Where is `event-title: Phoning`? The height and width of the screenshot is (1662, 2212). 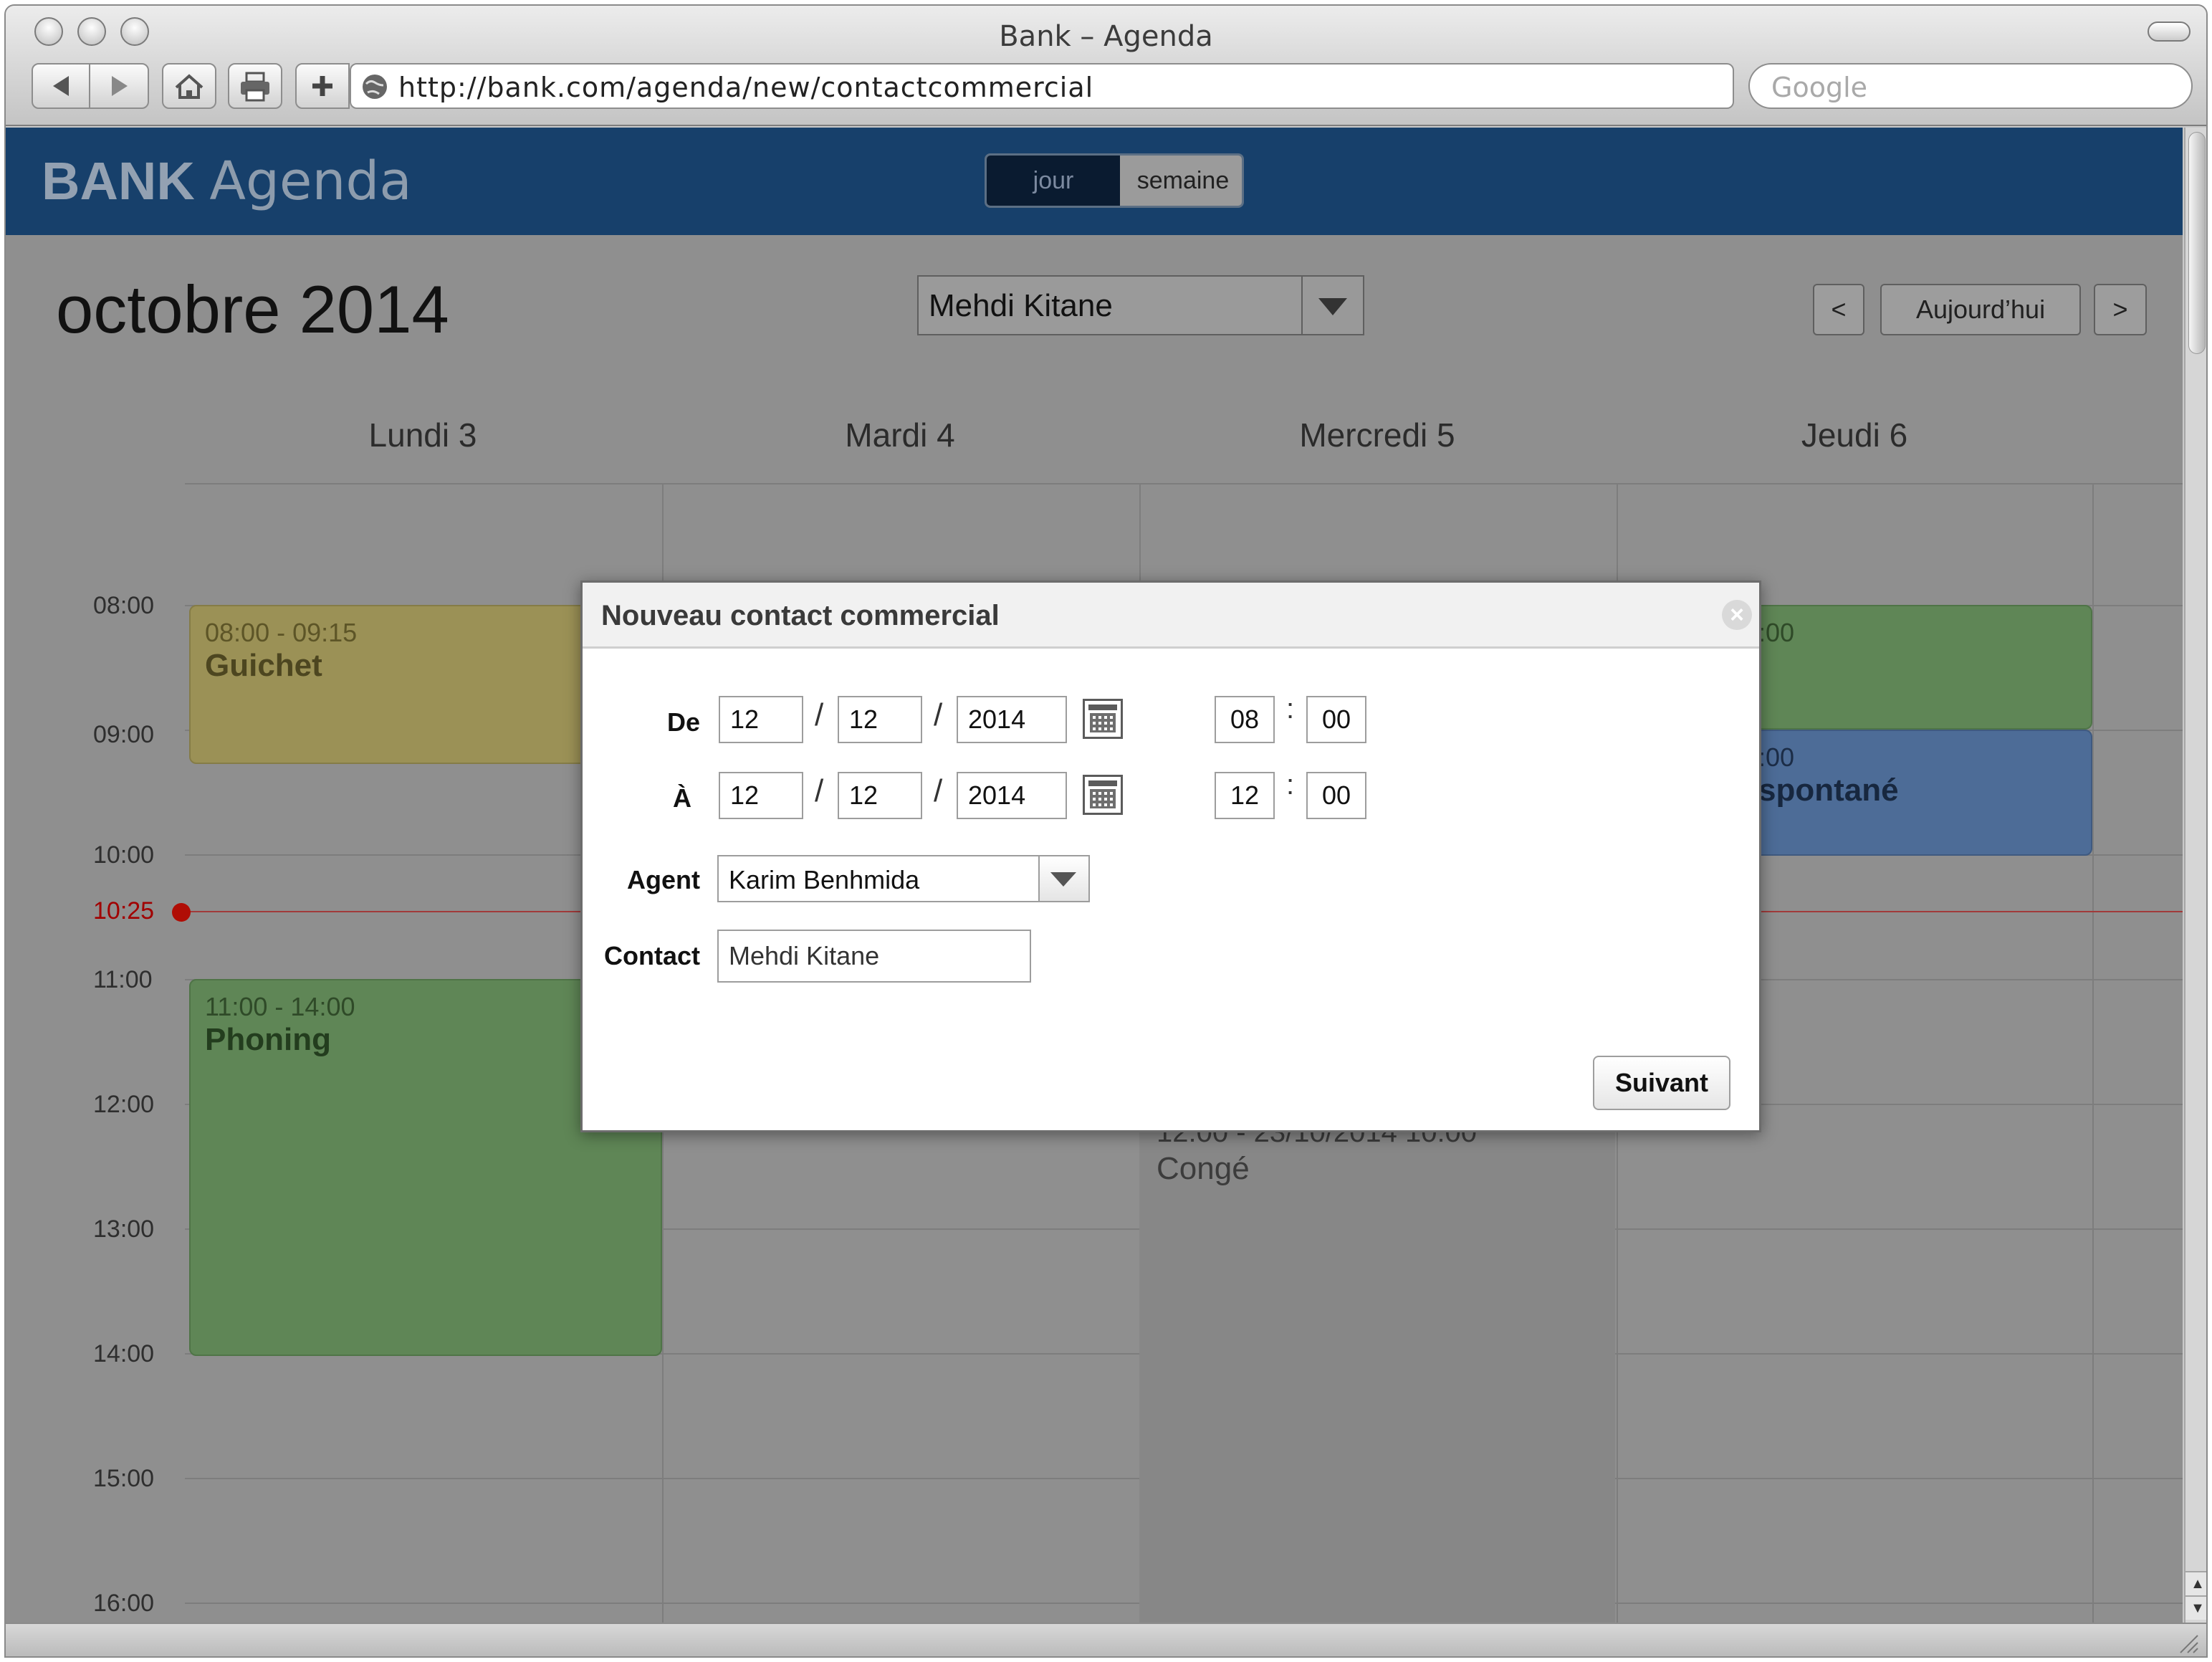
event-title: Phoning is located at coordinates (268, 1039).